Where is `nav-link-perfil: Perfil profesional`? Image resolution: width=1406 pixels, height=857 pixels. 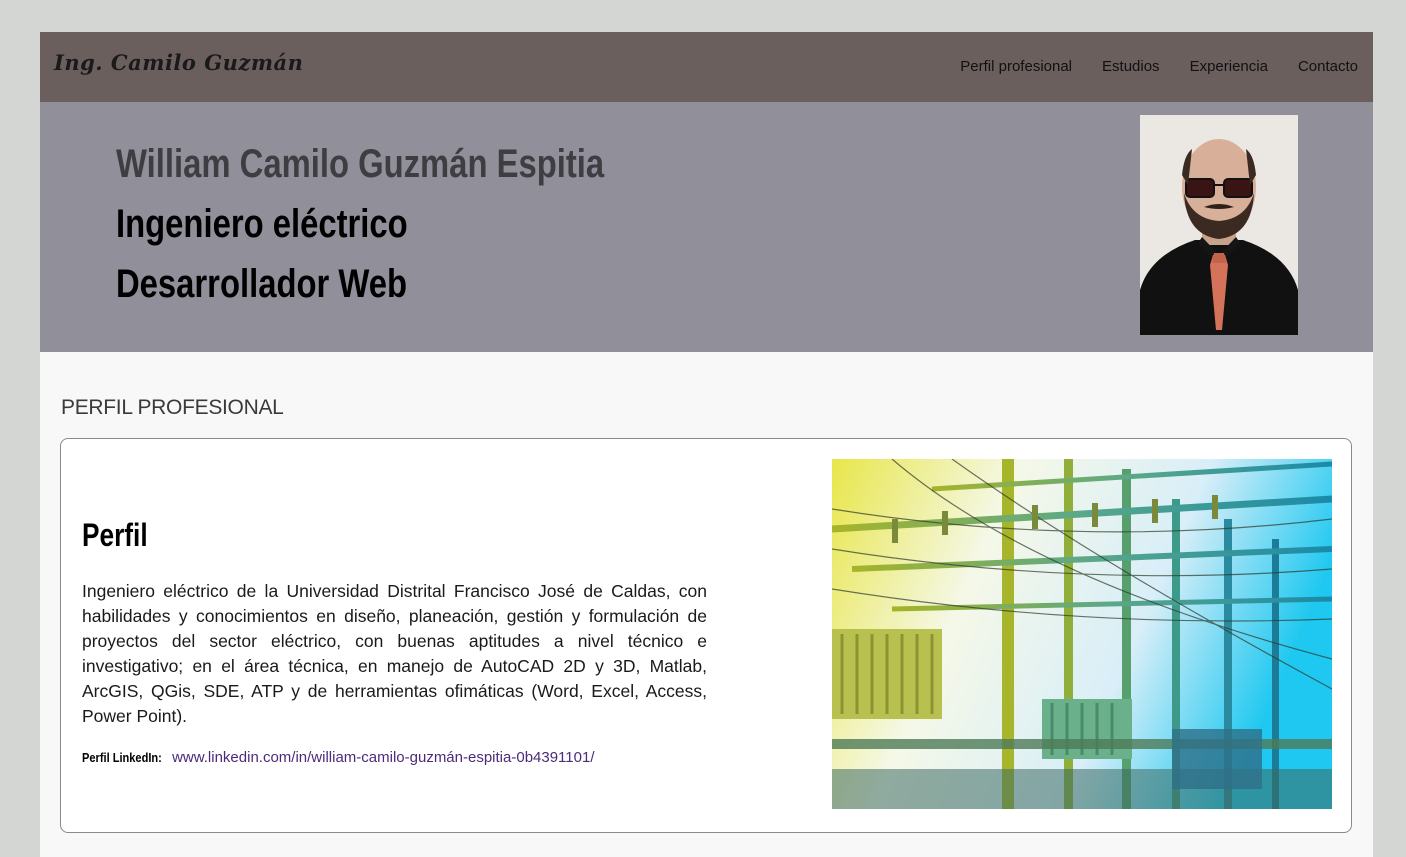
nav-link-perfil: Perfil profesional is located at coordinates (1016, 66).